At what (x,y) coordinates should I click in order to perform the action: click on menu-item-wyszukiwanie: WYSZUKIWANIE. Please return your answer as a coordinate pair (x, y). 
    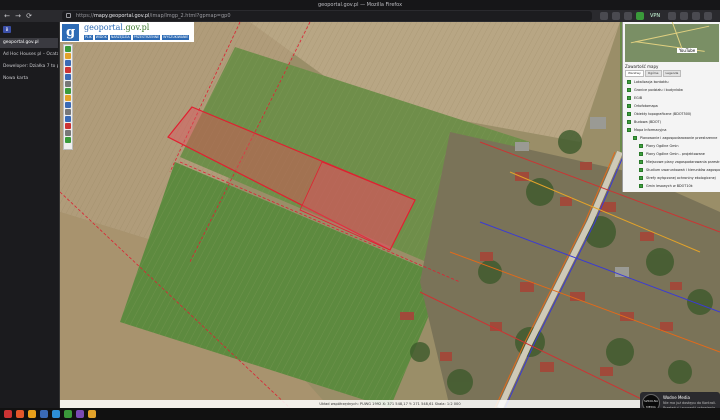
    Looking at the image, I should click on (176, 37).